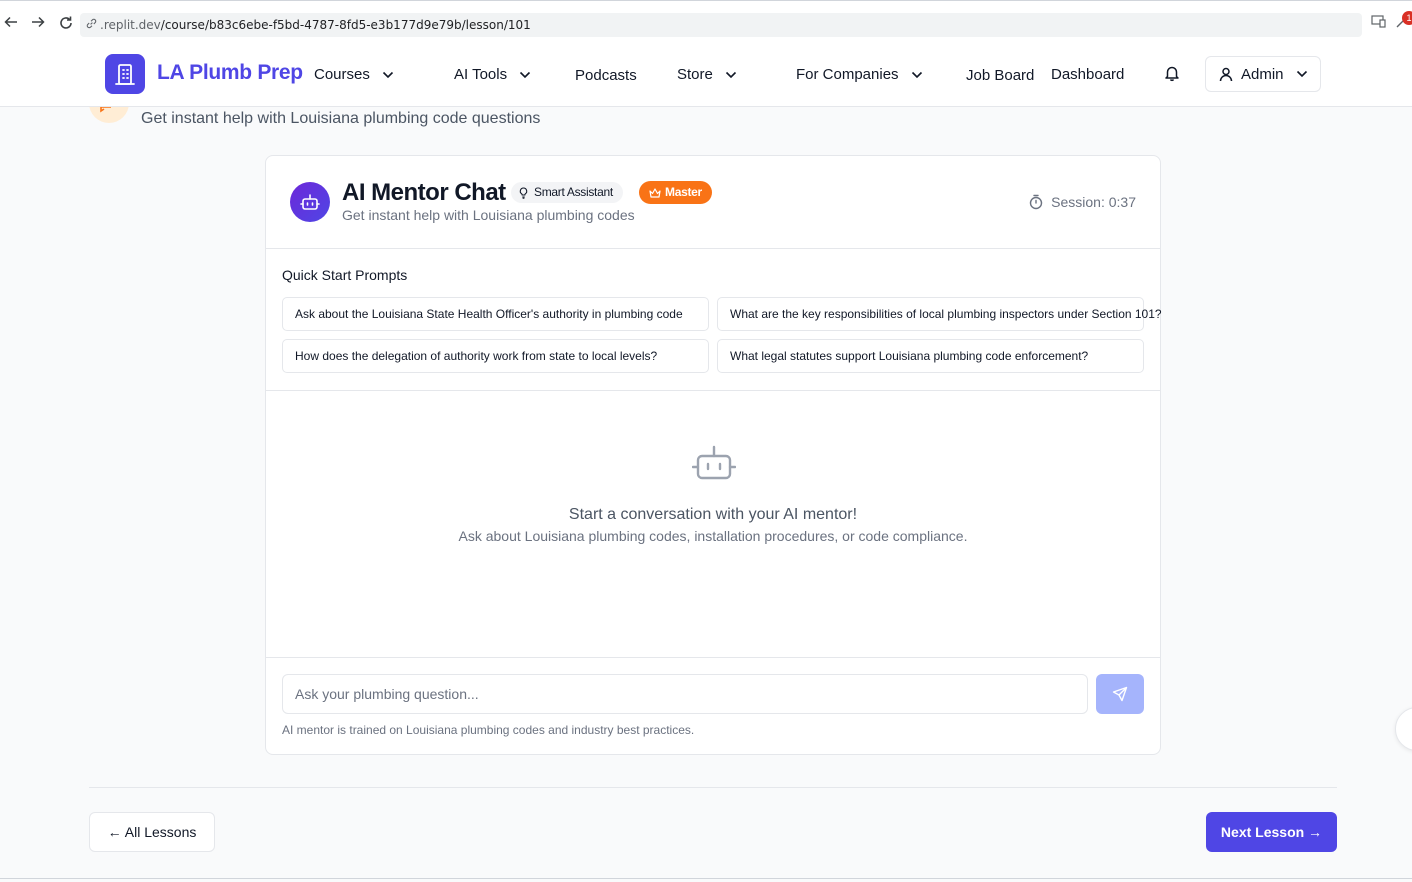  I want to click on site-info-icon, so click(93, 25).